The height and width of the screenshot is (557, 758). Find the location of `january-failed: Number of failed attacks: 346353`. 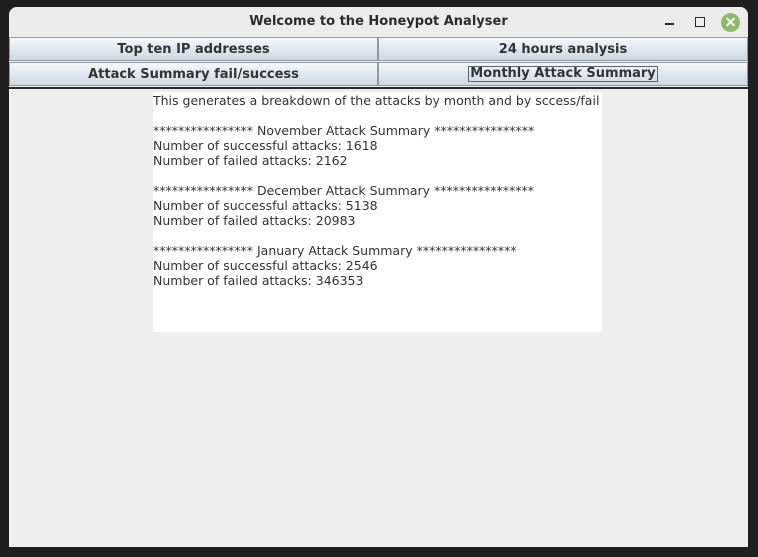

january-failed: Number of failed attacks: 346353 is located at coordinates (258, 280).